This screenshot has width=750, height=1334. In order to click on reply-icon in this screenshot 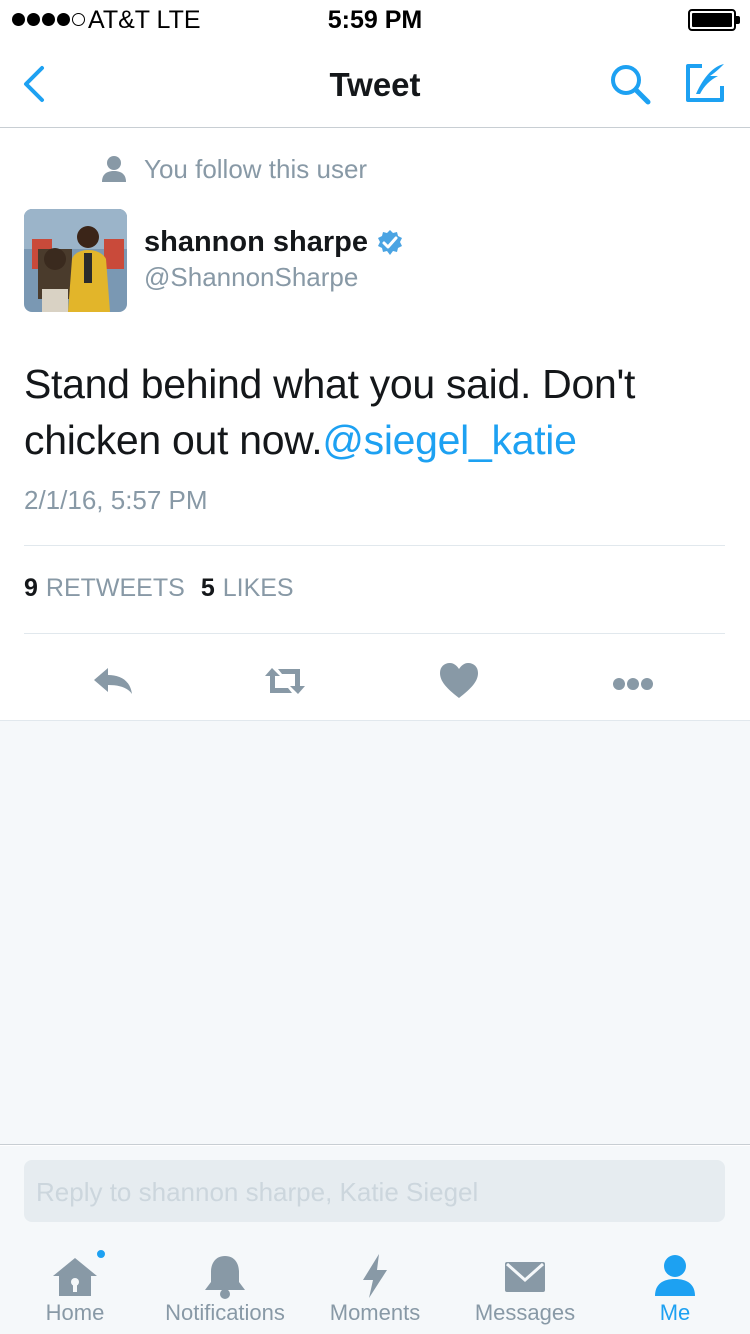, I will do `click(113, 681)`.